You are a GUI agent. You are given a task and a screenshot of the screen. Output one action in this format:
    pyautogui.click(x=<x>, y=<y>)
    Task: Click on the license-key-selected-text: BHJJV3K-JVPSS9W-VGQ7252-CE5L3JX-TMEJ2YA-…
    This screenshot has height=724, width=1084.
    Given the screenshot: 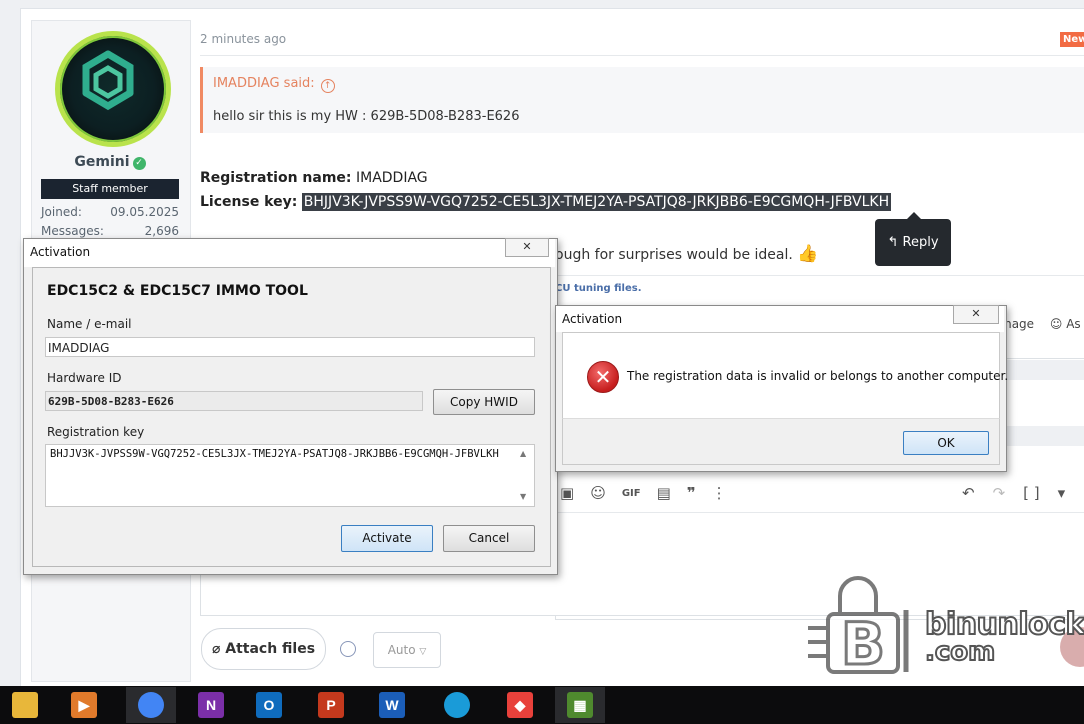 What is the action you would take?
    pyautogui.click(x=596, y=202)
    